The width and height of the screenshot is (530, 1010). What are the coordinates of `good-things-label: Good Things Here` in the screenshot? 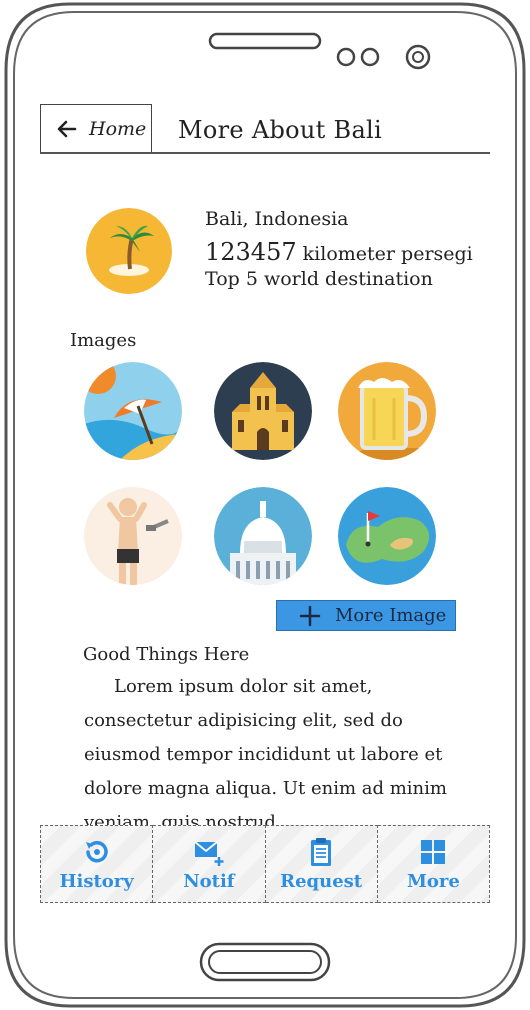 It's located at (166, 654).